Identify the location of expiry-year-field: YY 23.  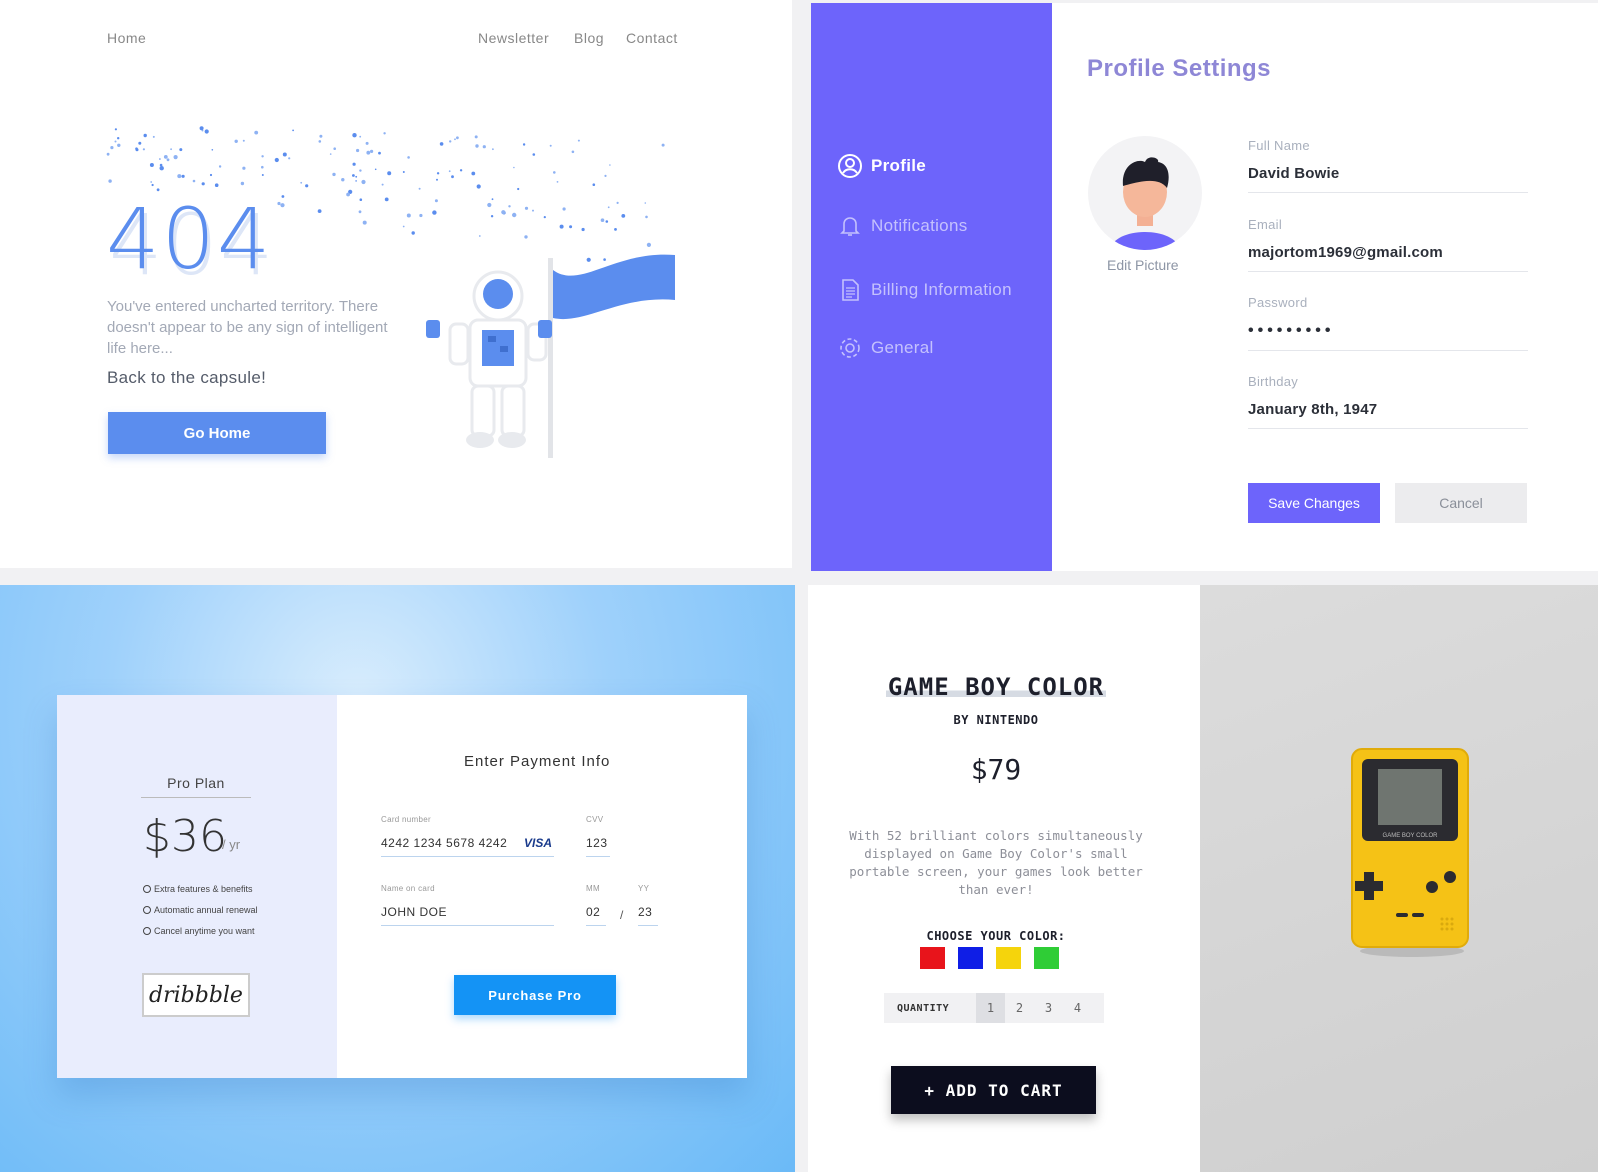
(648, 905).